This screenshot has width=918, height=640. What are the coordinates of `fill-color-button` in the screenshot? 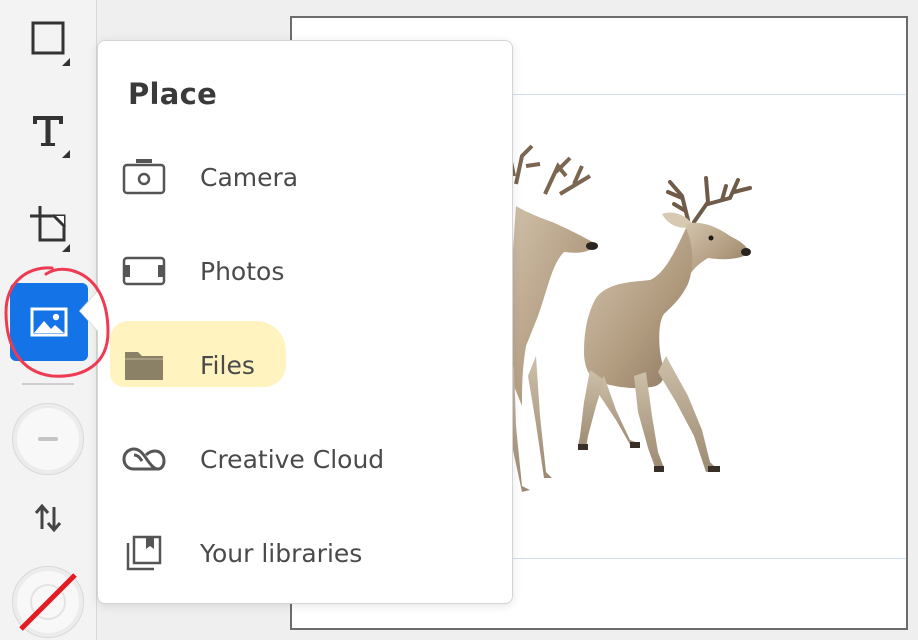 It's located at (48, 602).